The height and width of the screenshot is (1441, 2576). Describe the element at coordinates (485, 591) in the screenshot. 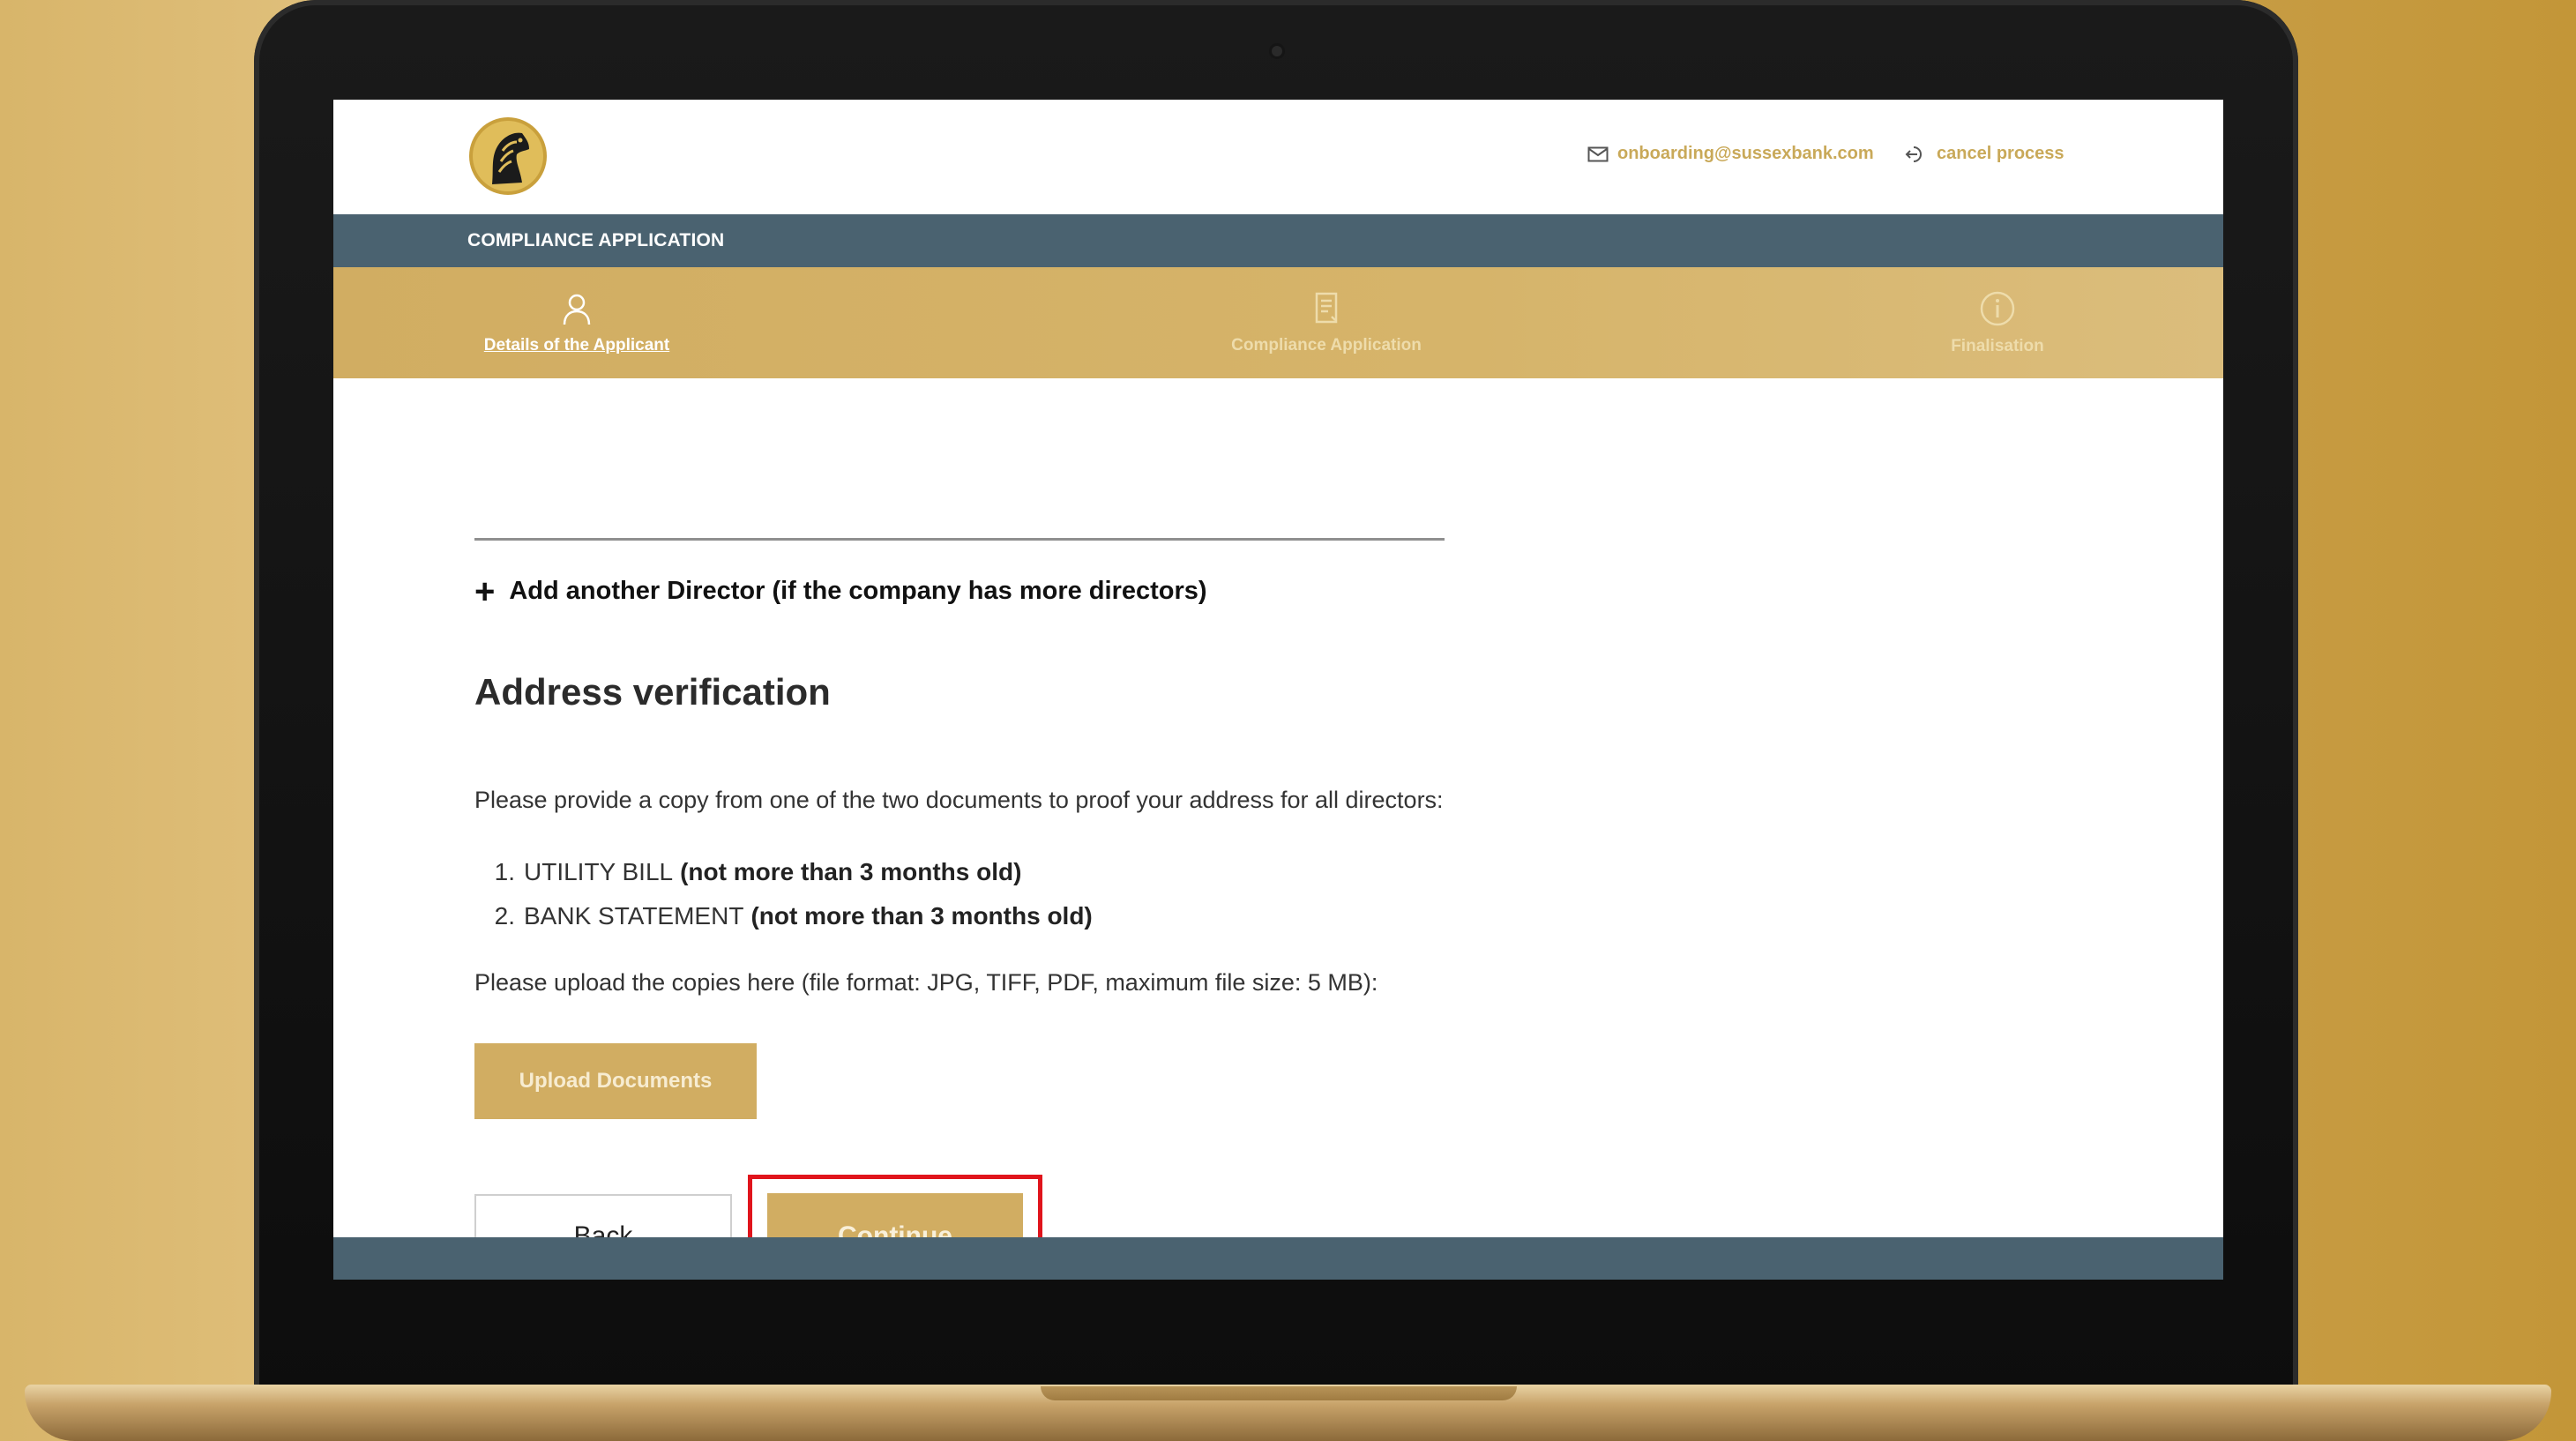

I see `plus-icon: +` at that location.